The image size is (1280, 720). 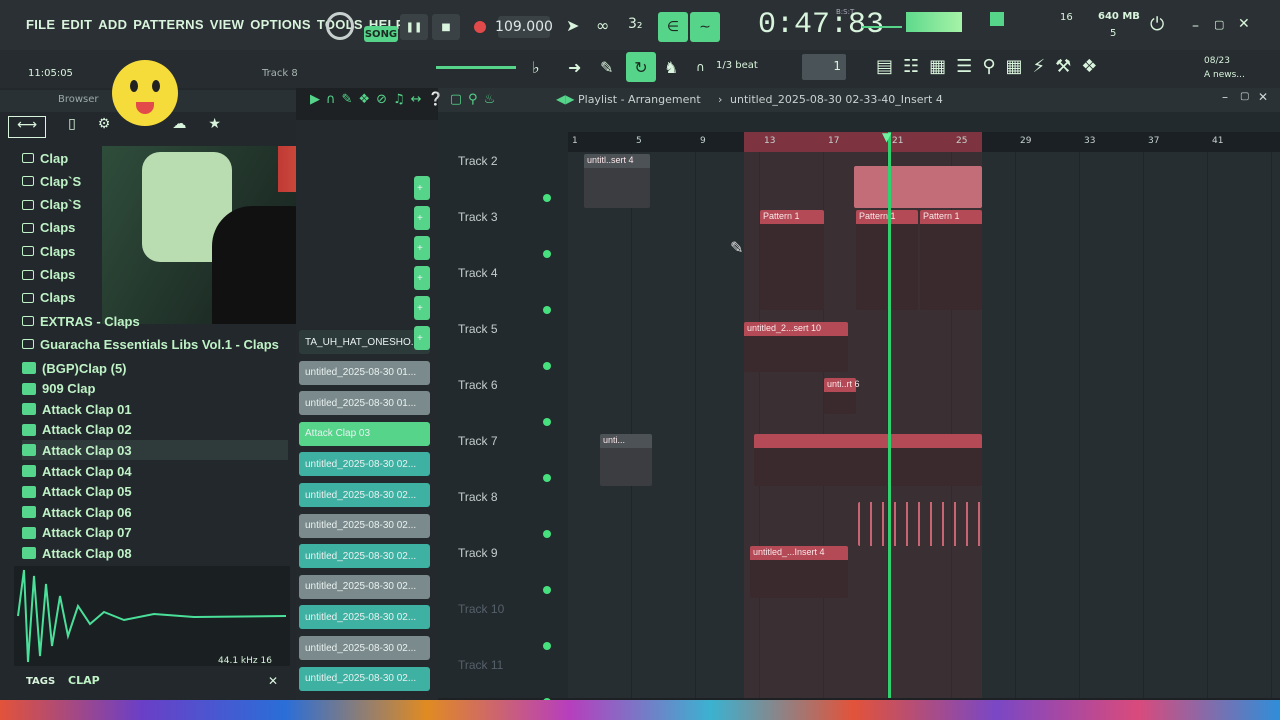 What do you see at coordinates (700, 67) in the screenshot?
I see `magnet-icon: ∩` at bounding box center [700, 67].